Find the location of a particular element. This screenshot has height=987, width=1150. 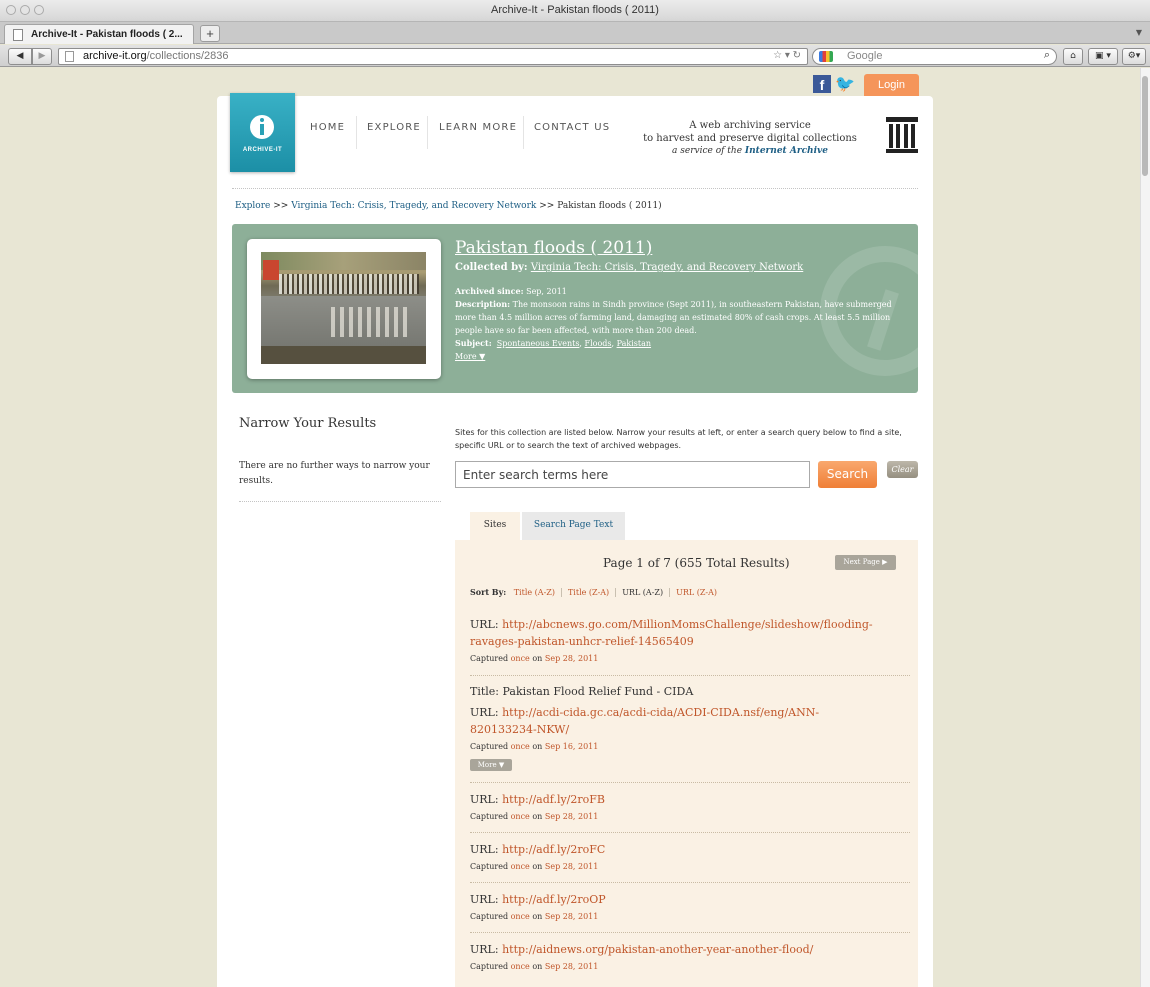

captured-label: Captured is located at coordinates (489, 816).